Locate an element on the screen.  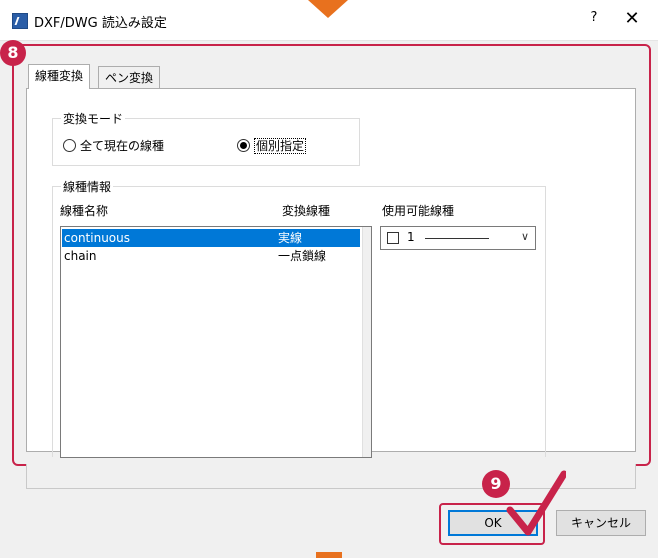
step-badge-8: 8 is located at coordinates (13, 53).